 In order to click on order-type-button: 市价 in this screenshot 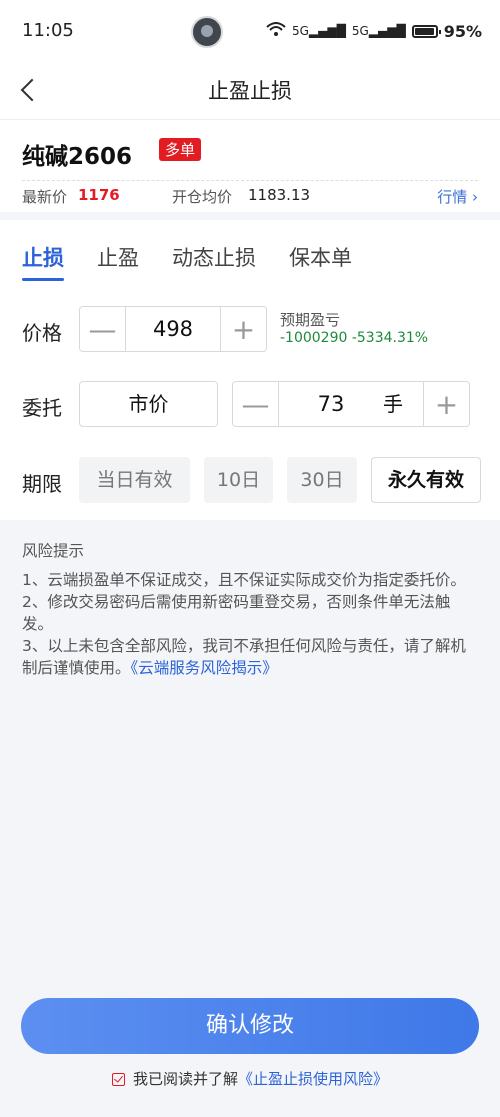, I will do `click(148, 404)`.